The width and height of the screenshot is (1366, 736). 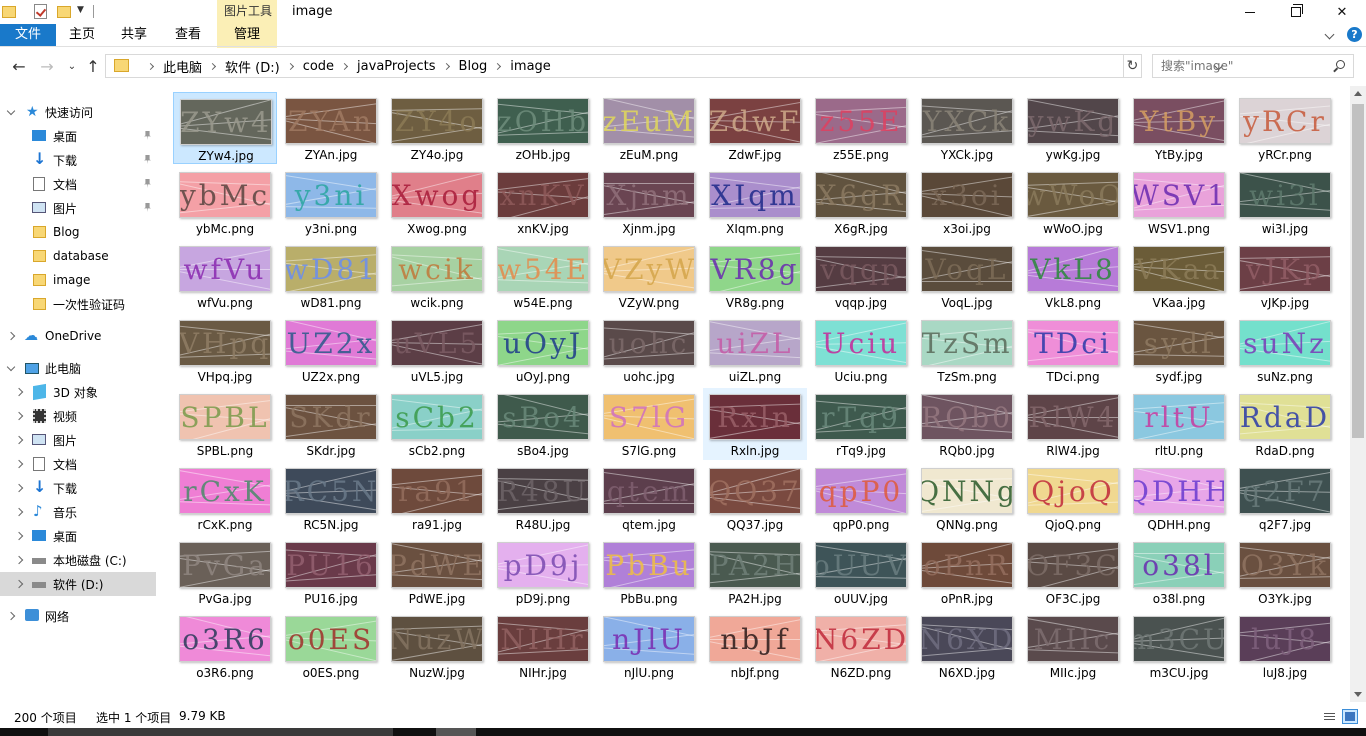 I want to click on details-view-icon, so click(x=1329, y=716).